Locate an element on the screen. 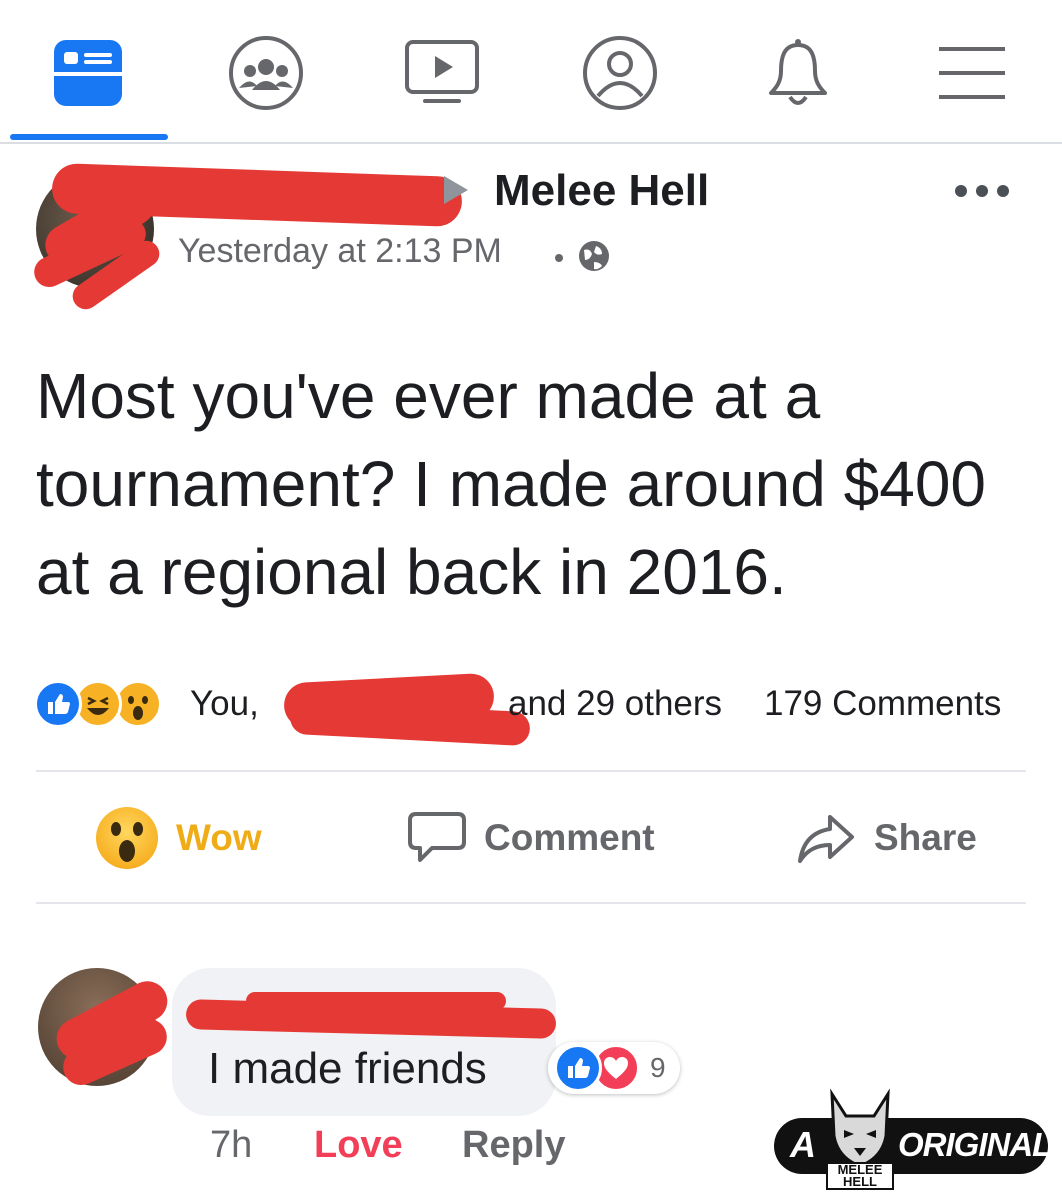 The image size is (1062, 1200). reply-button: Reply is located at coordinates (513, 1145).